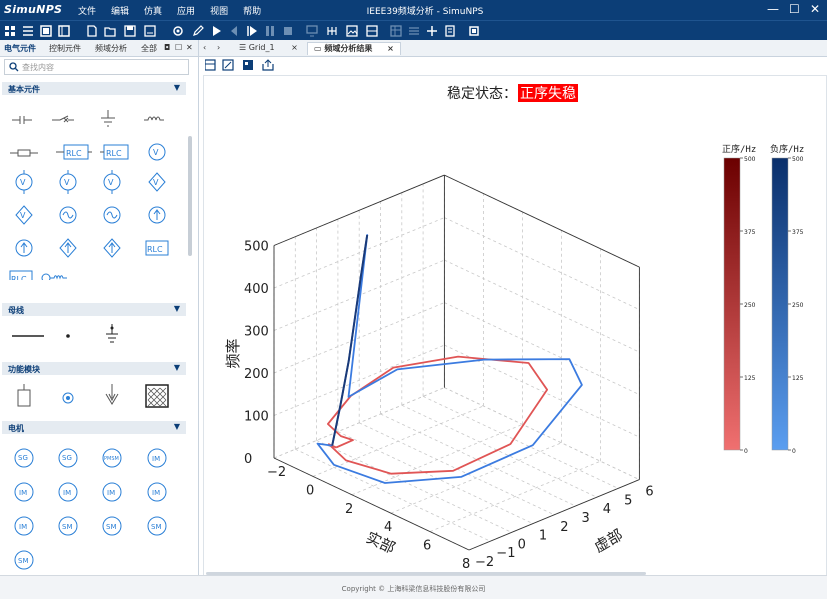  Describe the element at coordinates (94, 427) in the screenshot. I see `section-header-machines: 电机 ▼` at that location.